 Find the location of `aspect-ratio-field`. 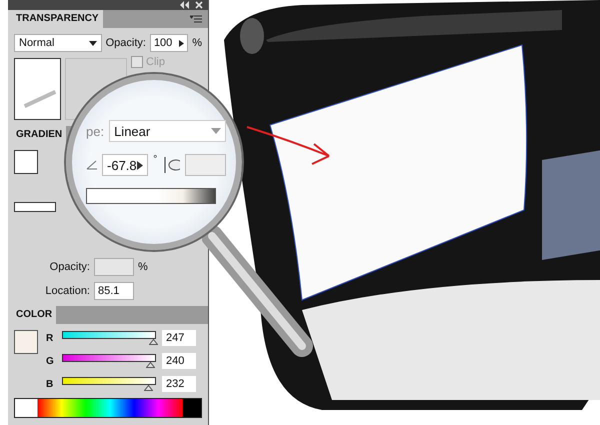

aspect-ratio-field is located at coordinates (205, 165).